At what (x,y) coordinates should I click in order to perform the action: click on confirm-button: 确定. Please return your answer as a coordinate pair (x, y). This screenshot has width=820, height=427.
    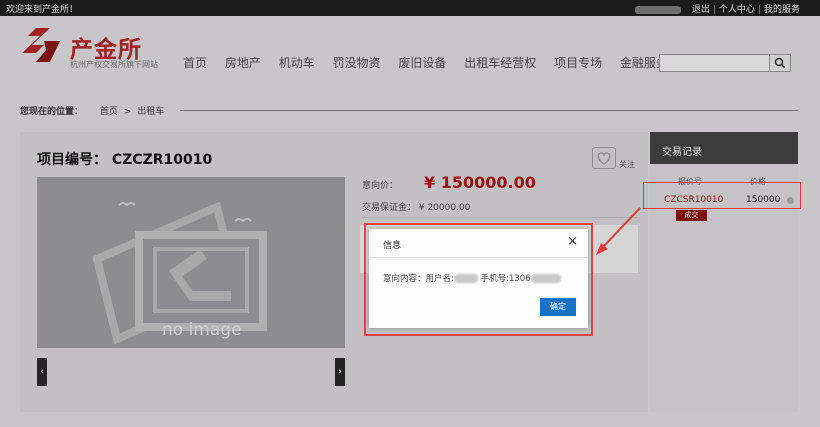
    Looking at the image, I should click on (558, 307).